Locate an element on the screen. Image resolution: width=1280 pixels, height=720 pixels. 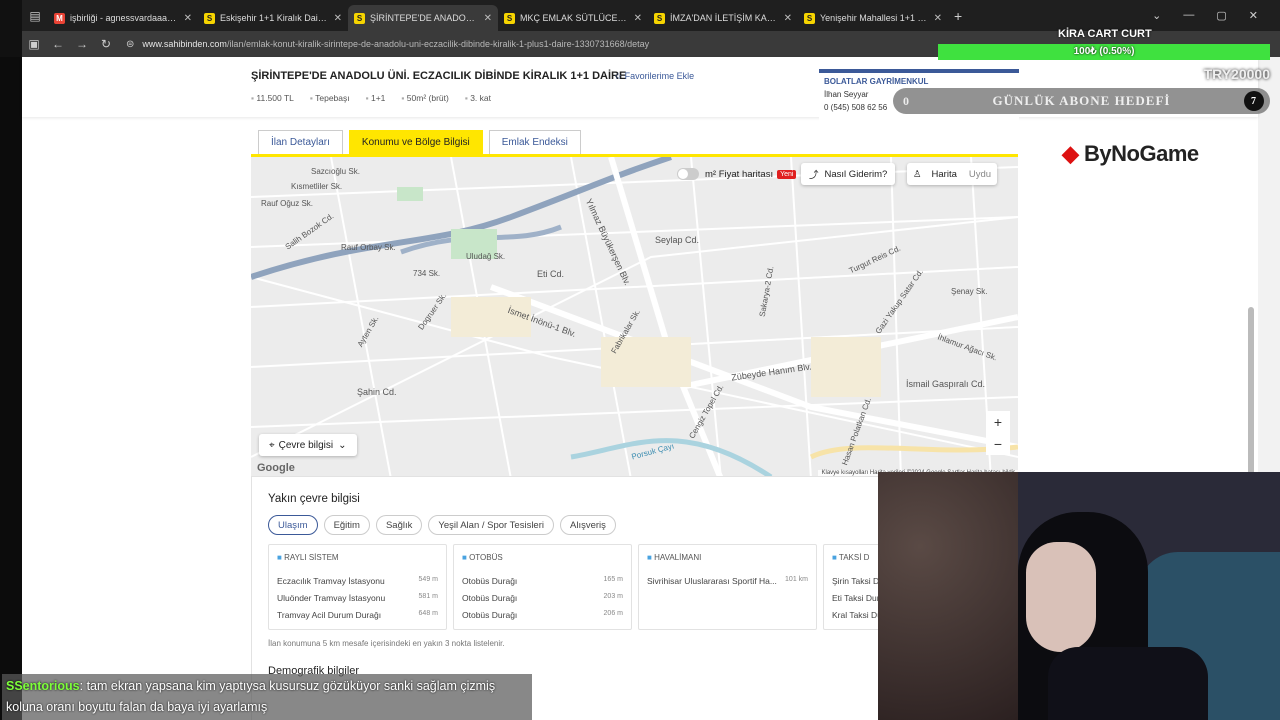
map-street-label: Şahin Cd. is located at coordinates (377, 392).